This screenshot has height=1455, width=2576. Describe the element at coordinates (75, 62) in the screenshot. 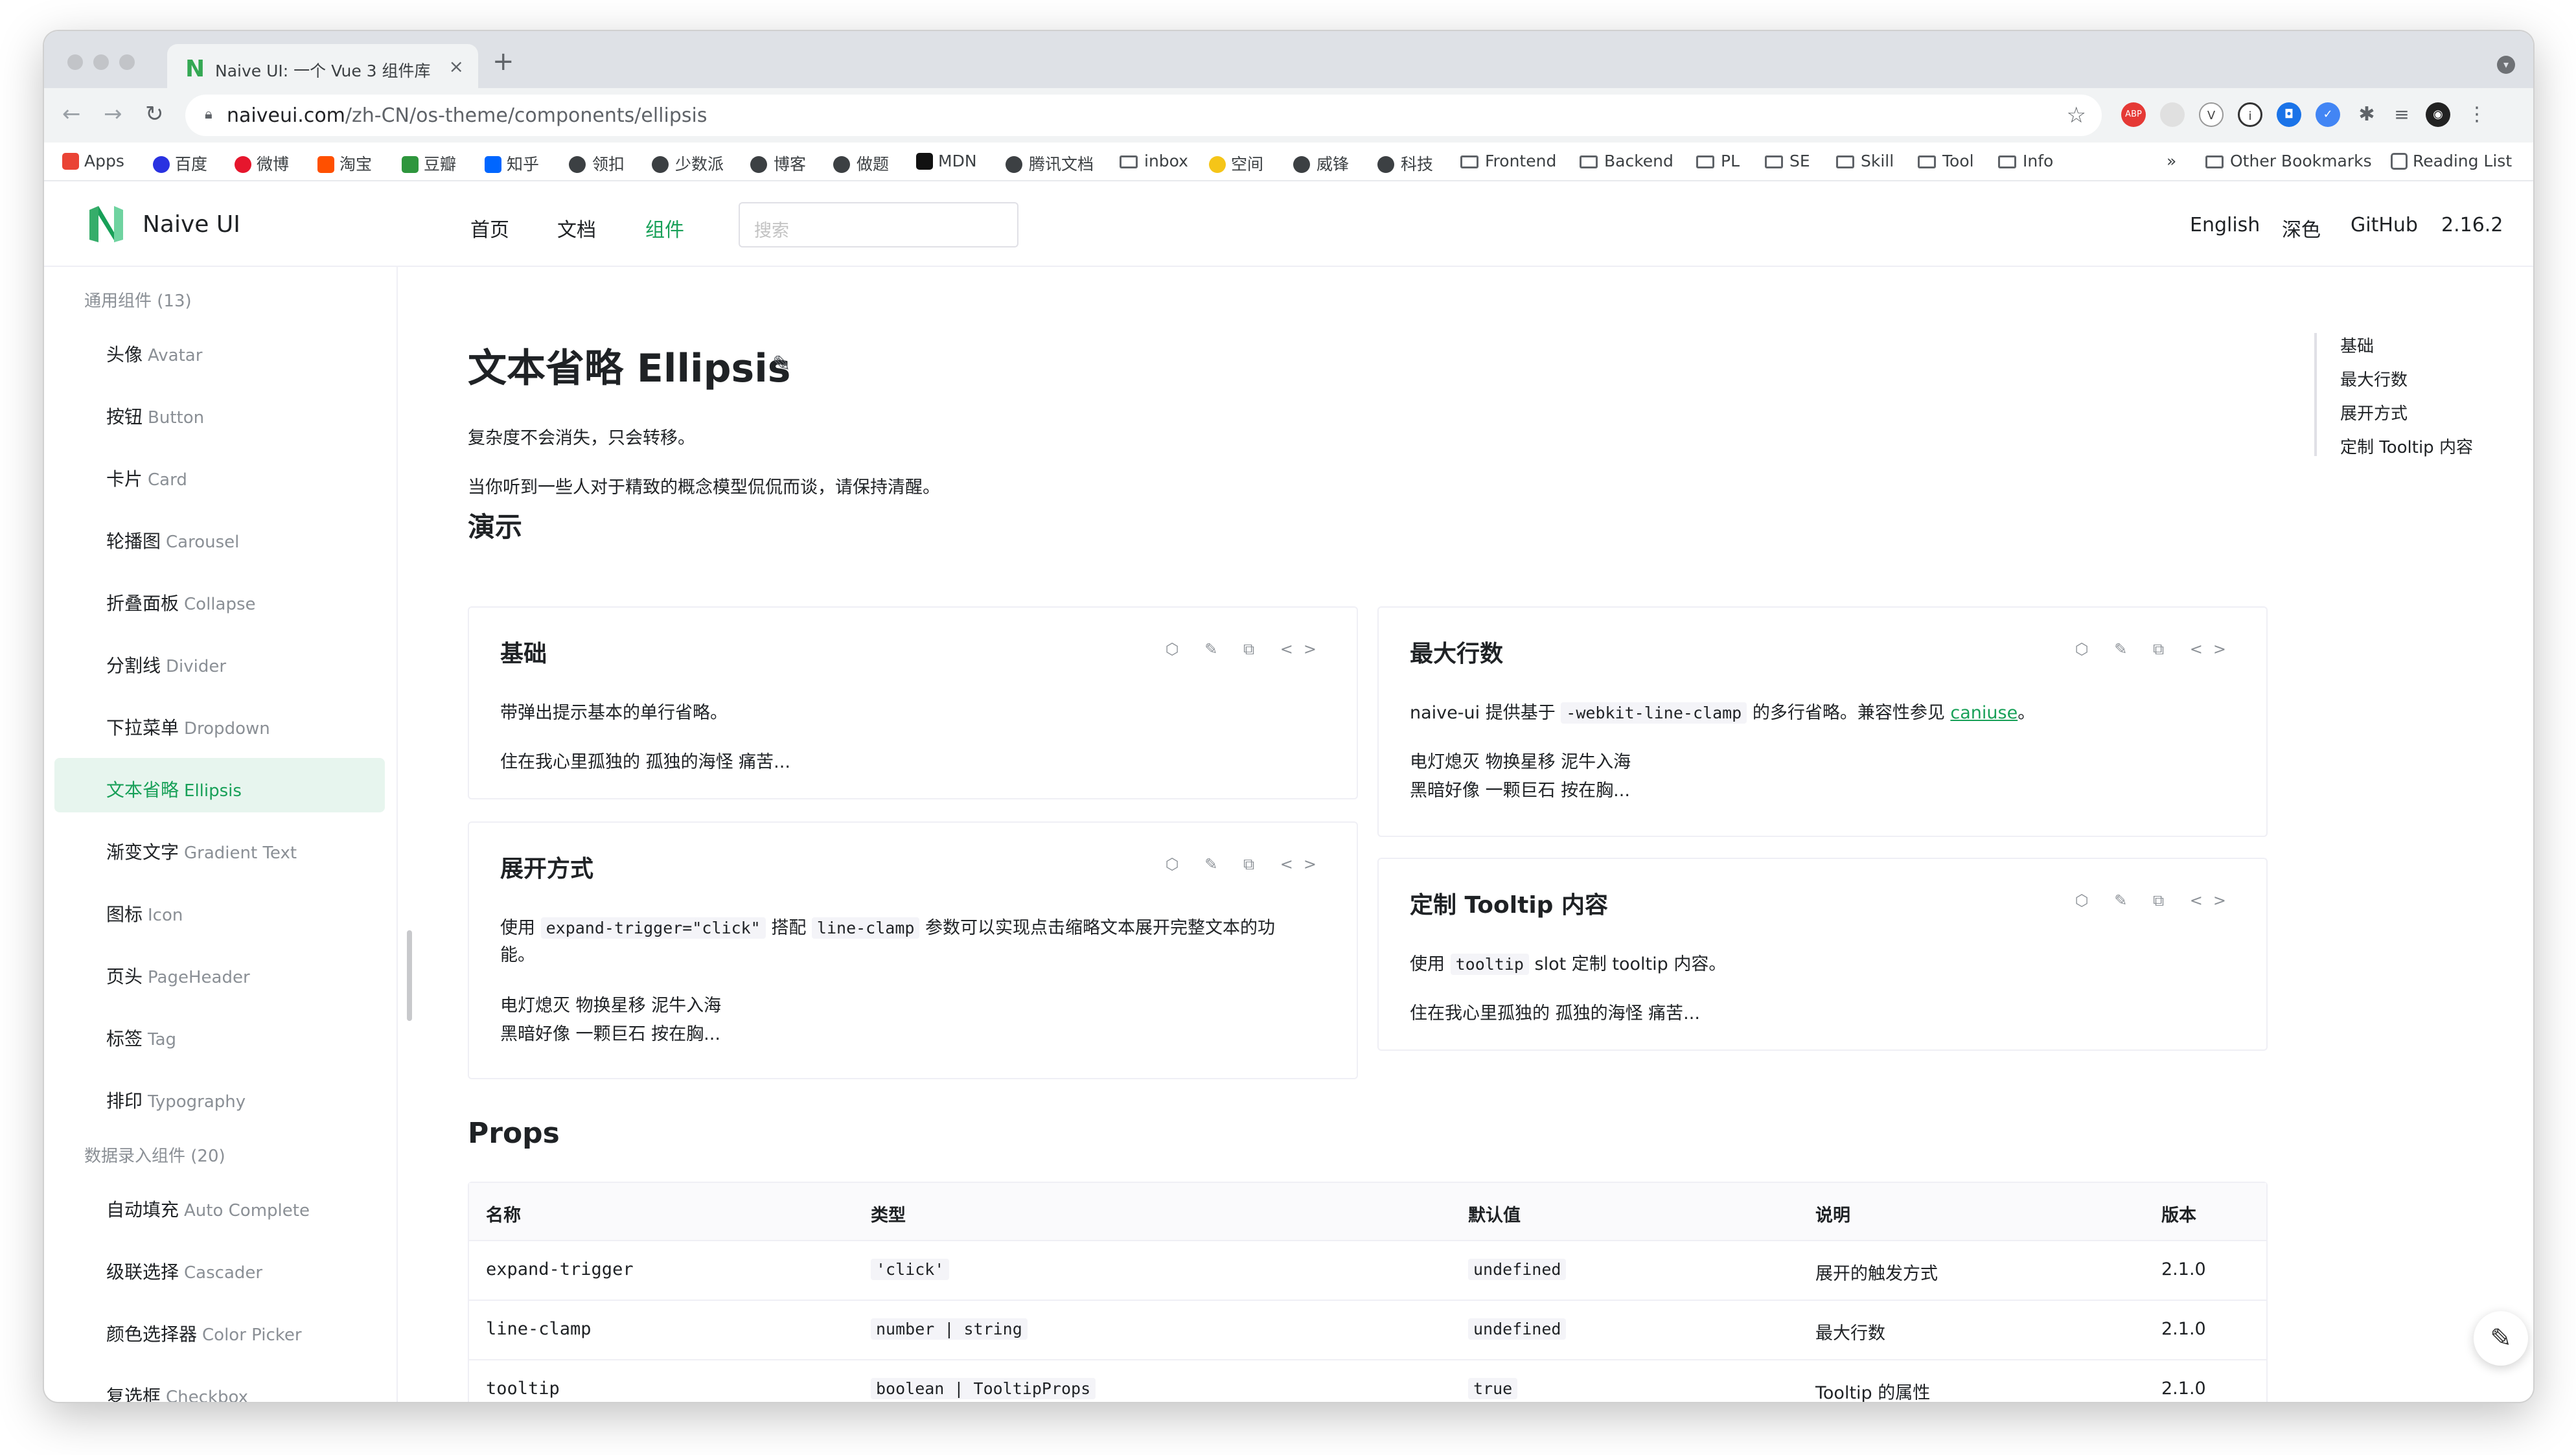

I see `close-window-dot` at that location.